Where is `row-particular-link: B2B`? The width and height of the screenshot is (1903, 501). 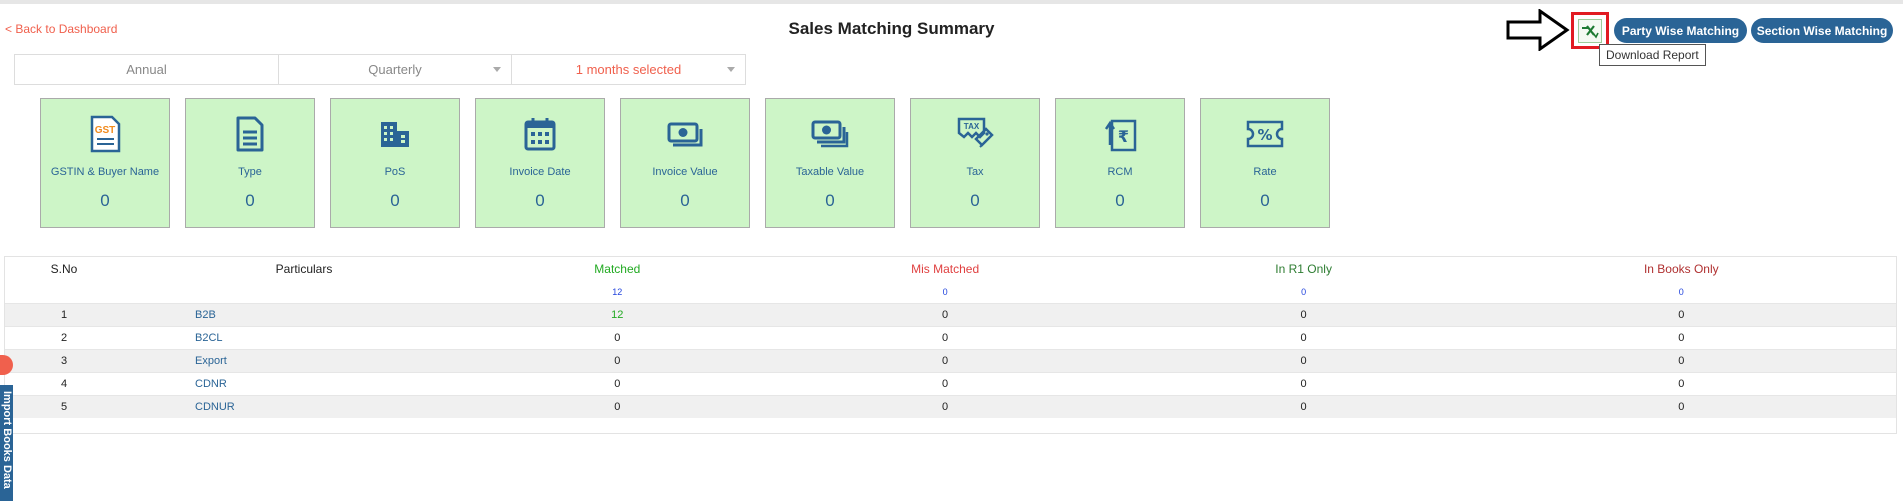 row-particular-link: B2B is located at coordinates (304, 314).